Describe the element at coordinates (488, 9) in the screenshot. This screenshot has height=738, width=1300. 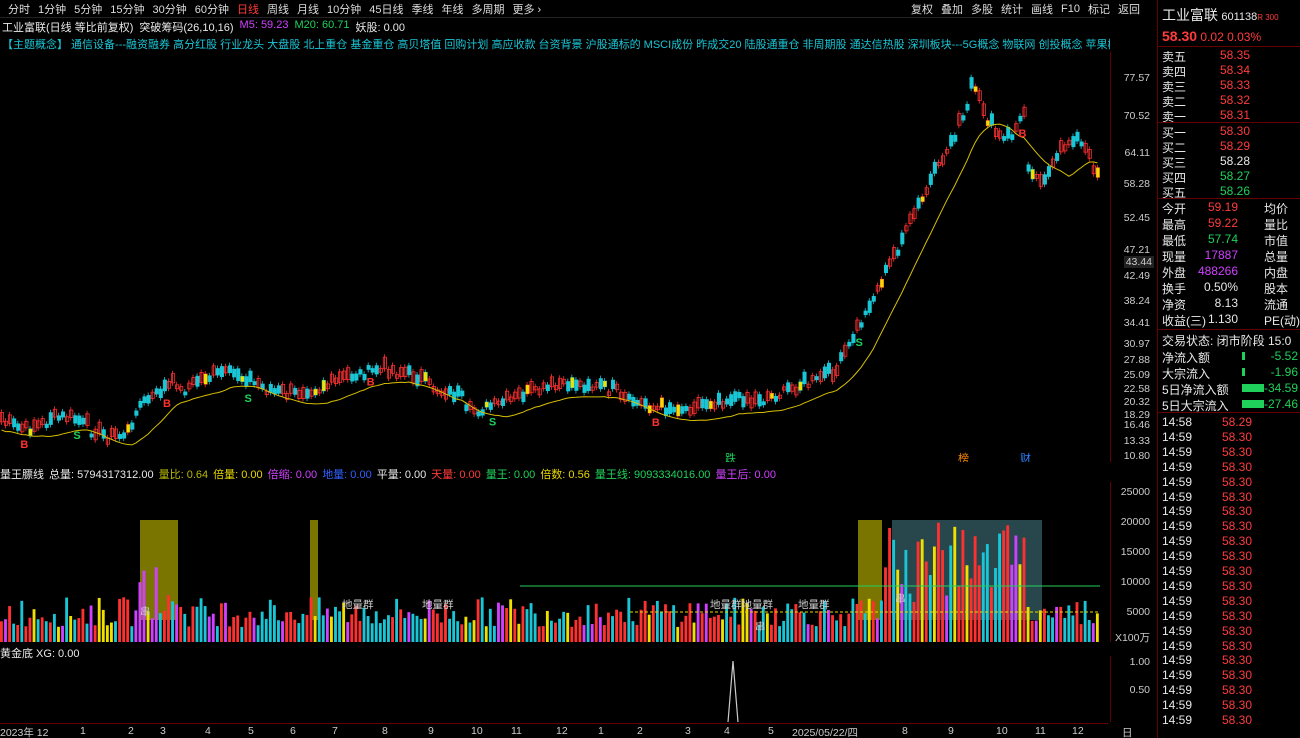
I see `tab-13: 多周期` at that location.